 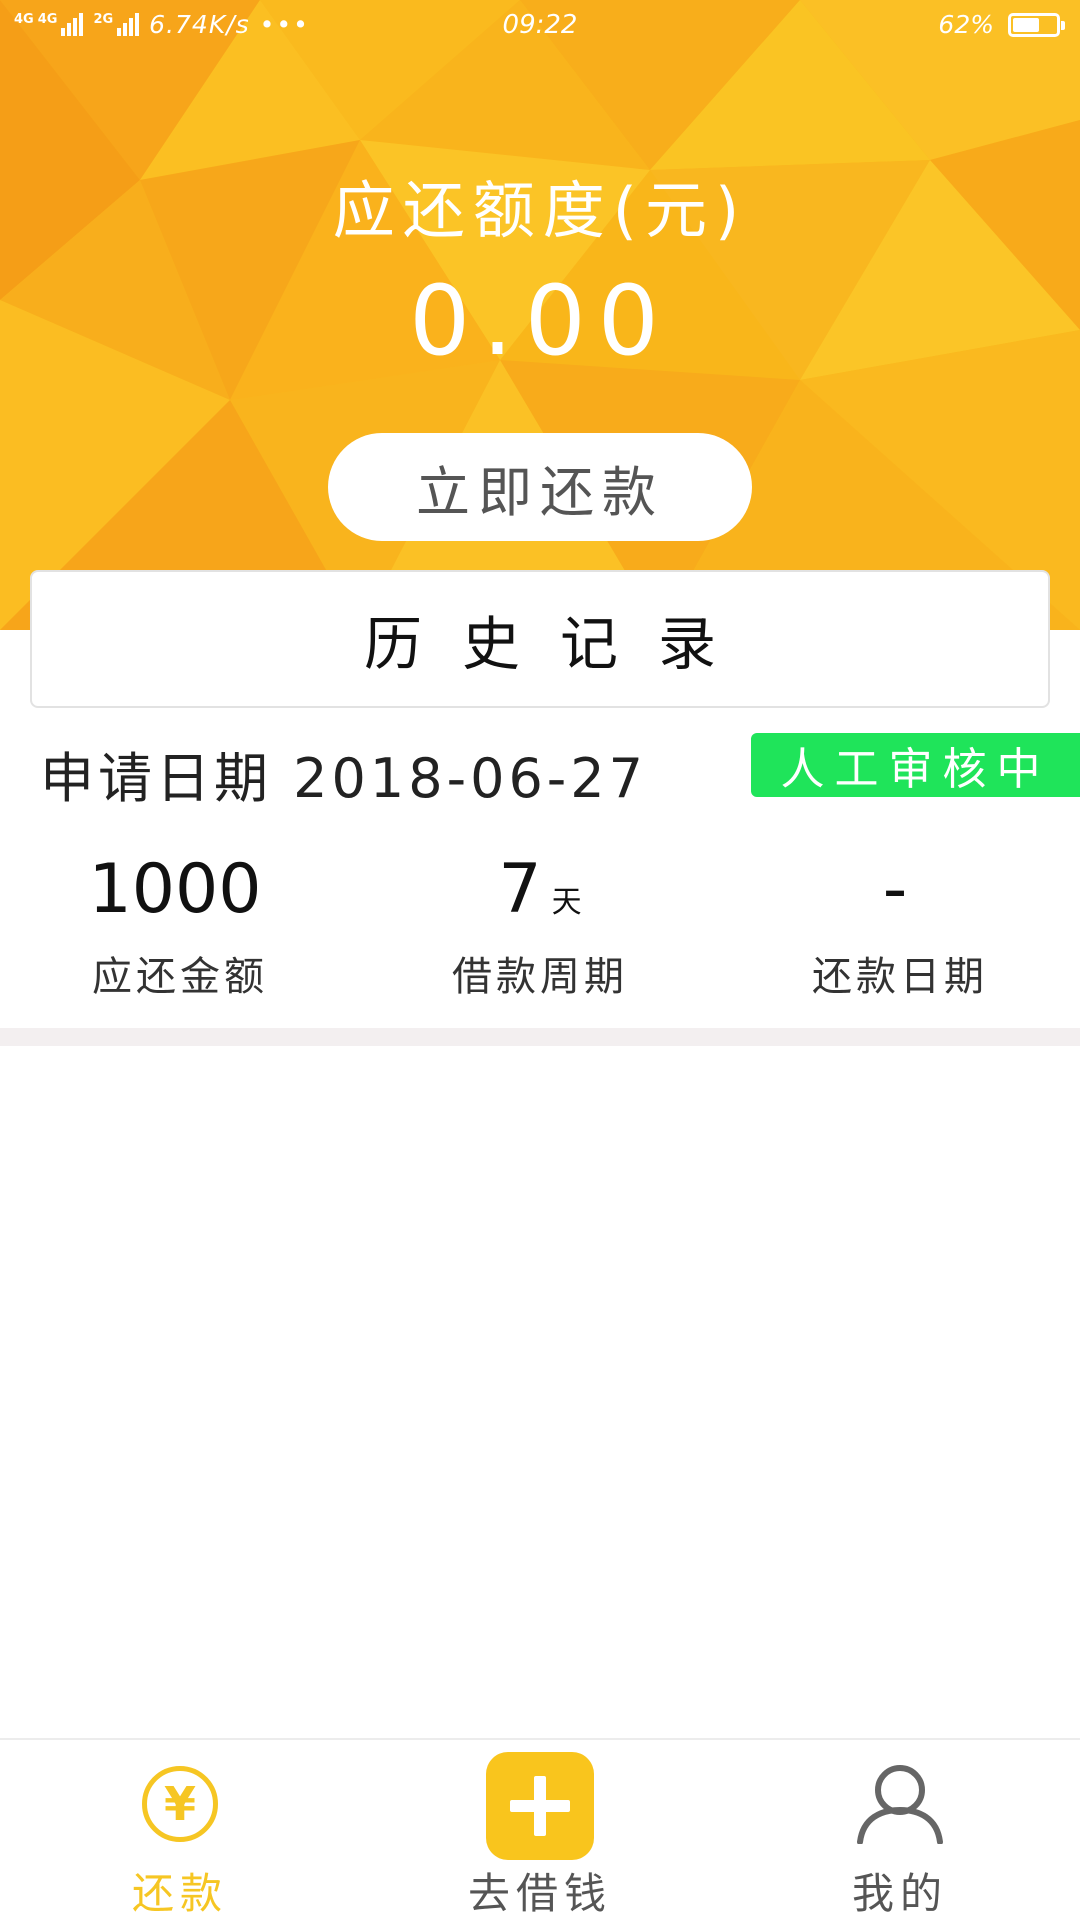 I want to click on stat-loan-period: 7天 借款周期, so click(x=540, y=926).